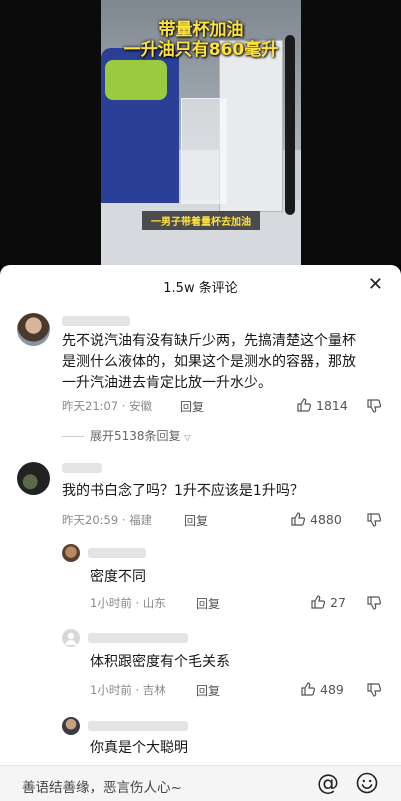 The height and width of the screenshot is (801, 401). I want to click on reply-meta: 1小时前 · 山东, so click(128, 603).